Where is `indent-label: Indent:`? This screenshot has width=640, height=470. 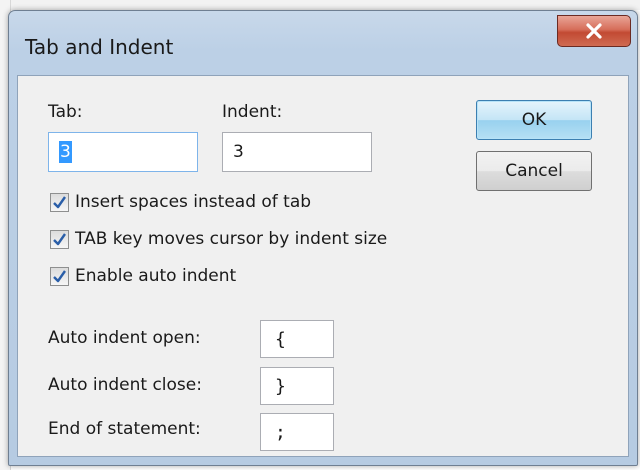 indent-label: Indent: is located at coordinates (252, 112).